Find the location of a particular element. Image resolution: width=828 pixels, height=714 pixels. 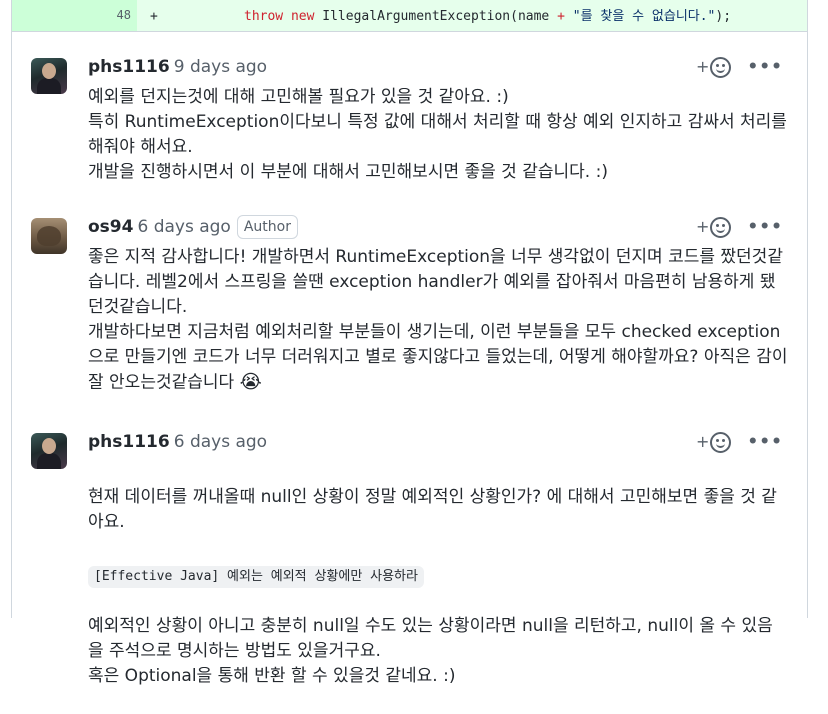

diff-line-number: 48 is located at coordinates (74, 15).